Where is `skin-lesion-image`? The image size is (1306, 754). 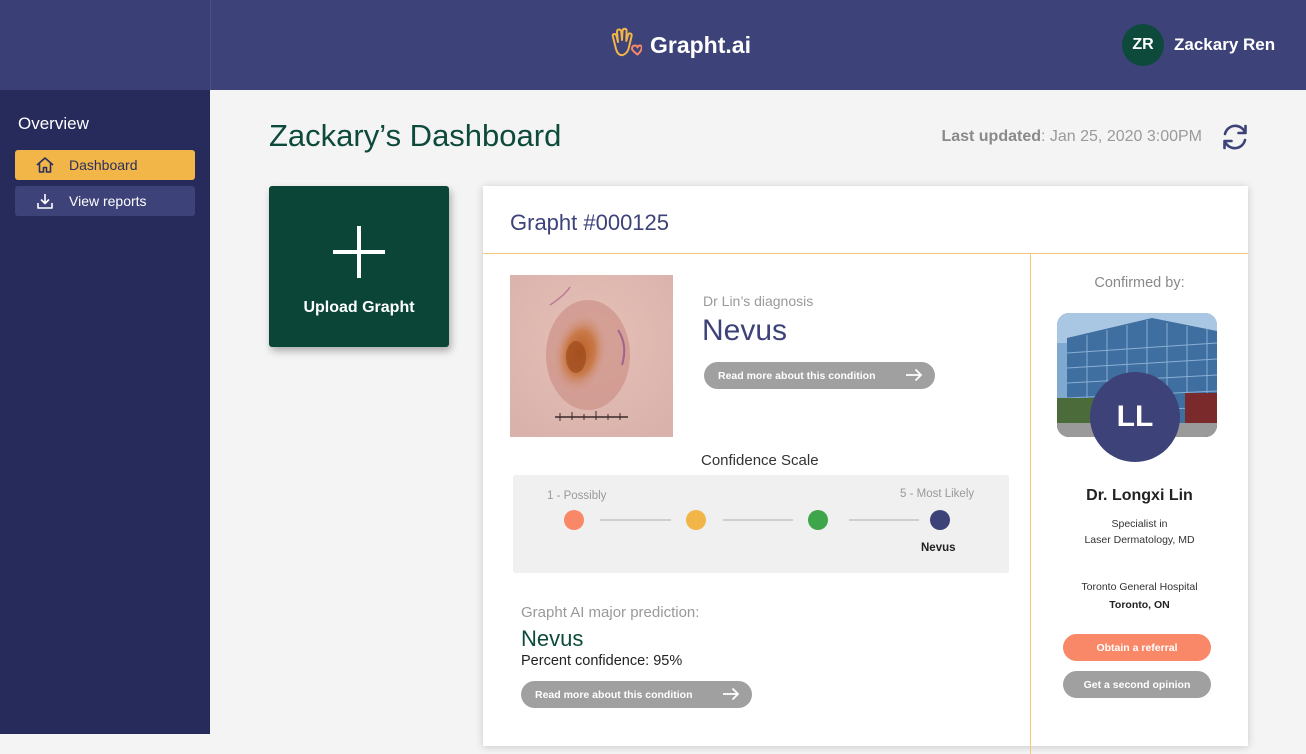
skin-lesion-image is located at coordinates (591, 356).